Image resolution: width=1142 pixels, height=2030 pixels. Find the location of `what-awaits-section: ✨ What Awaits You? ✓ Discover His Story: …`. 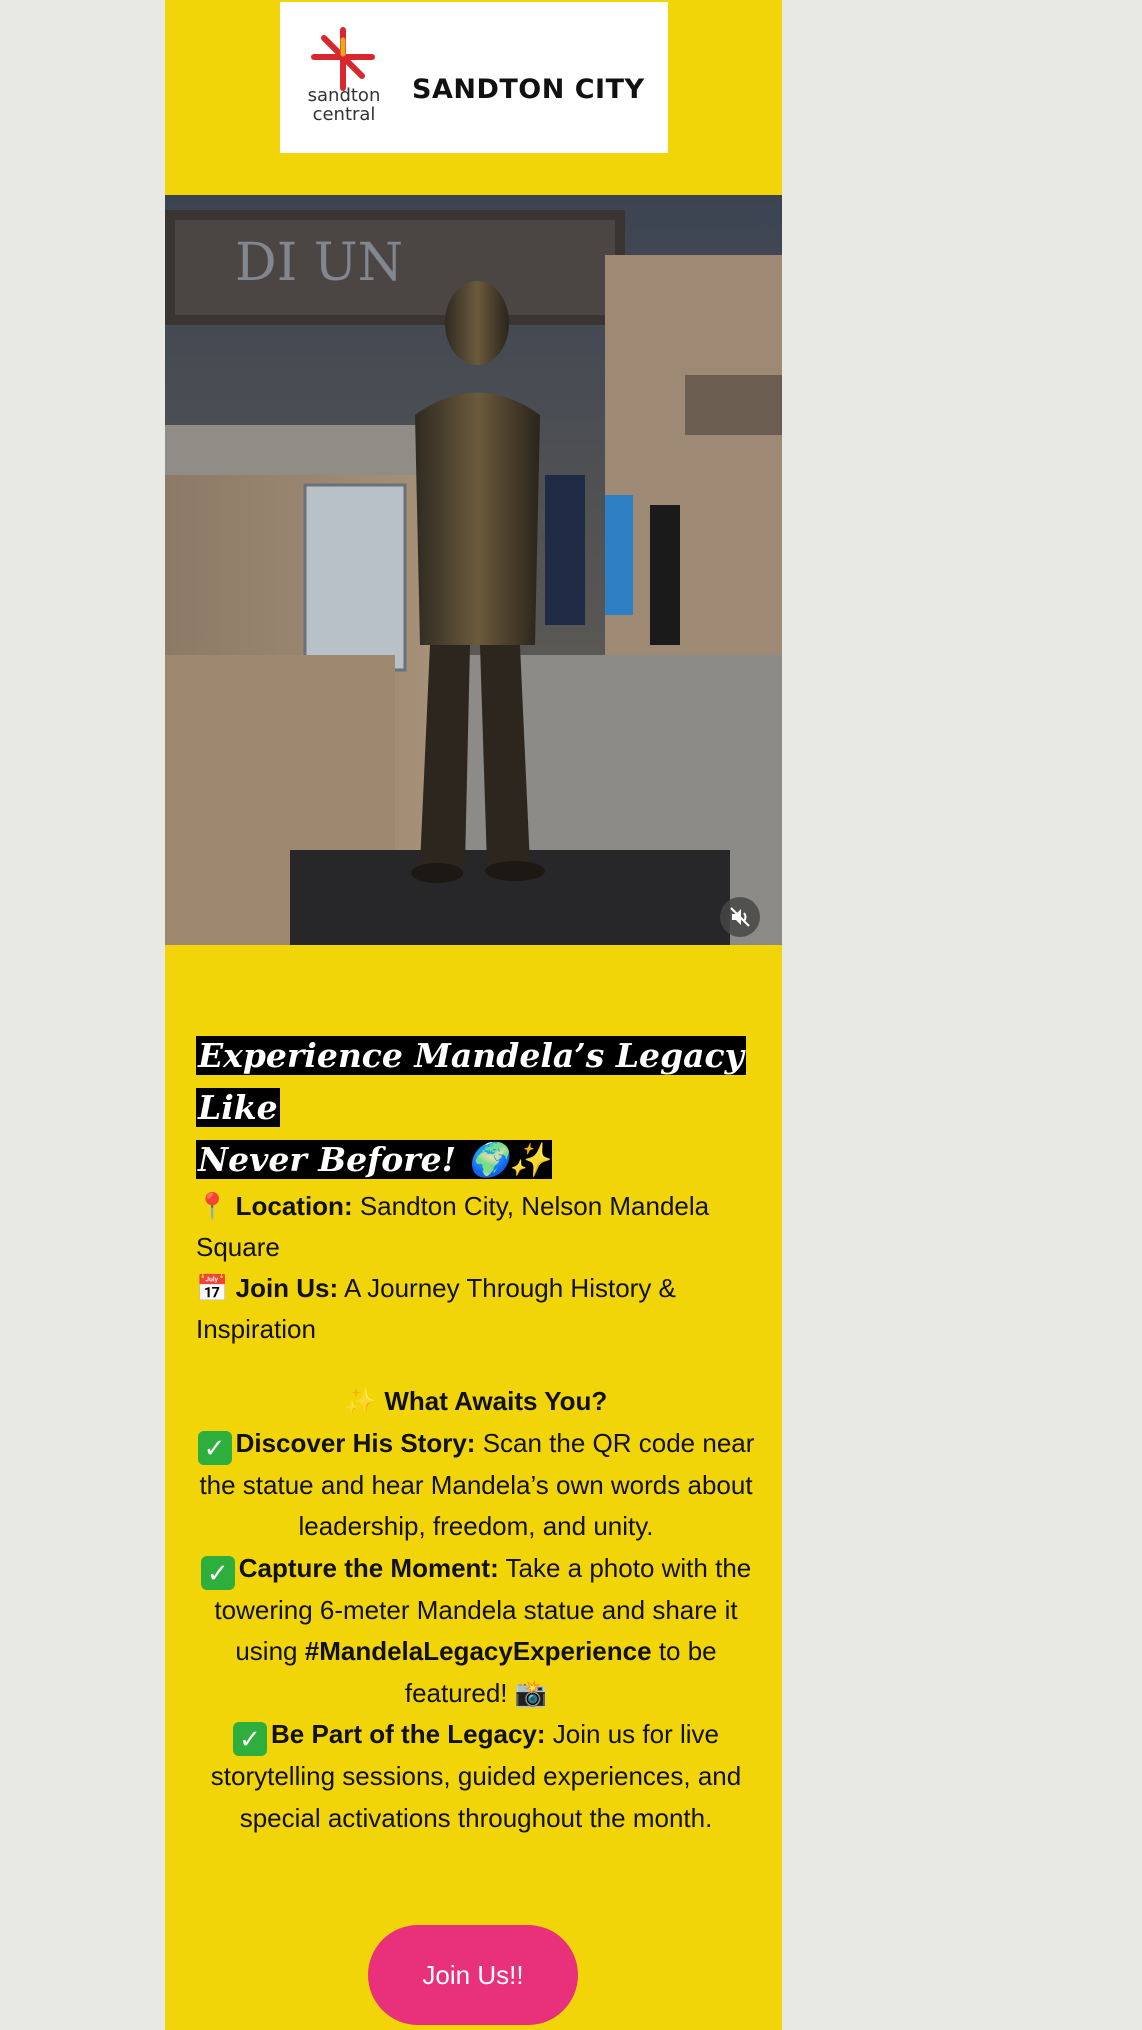

what-awaits-section: ✨ What Awaits You? ✓ Discover His Story: … is located at coordinates (476, 1610).